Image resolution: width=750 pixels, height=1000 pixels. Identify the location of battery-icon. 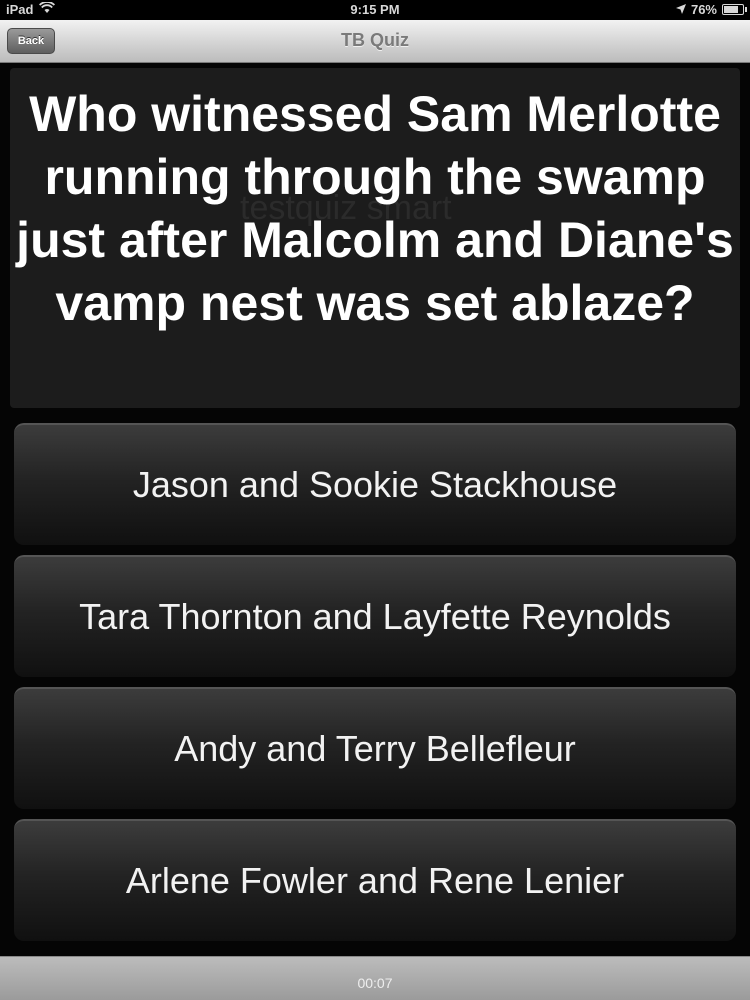
(734, 9).